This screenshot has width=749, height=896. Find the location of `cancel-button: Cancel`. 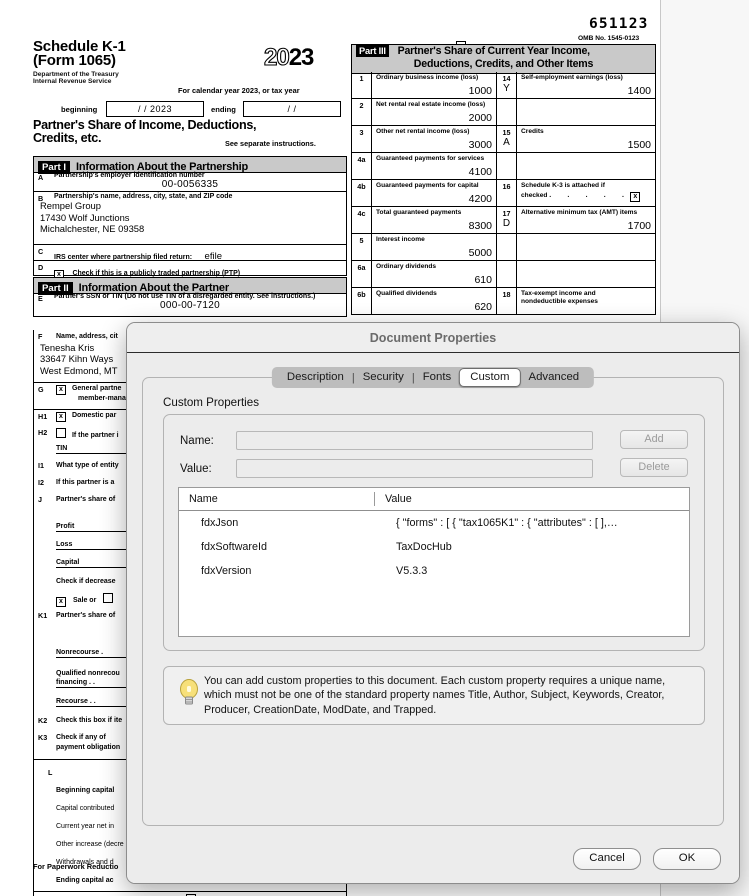

cancel-button: Cancel is located at coordinates (607, 859).